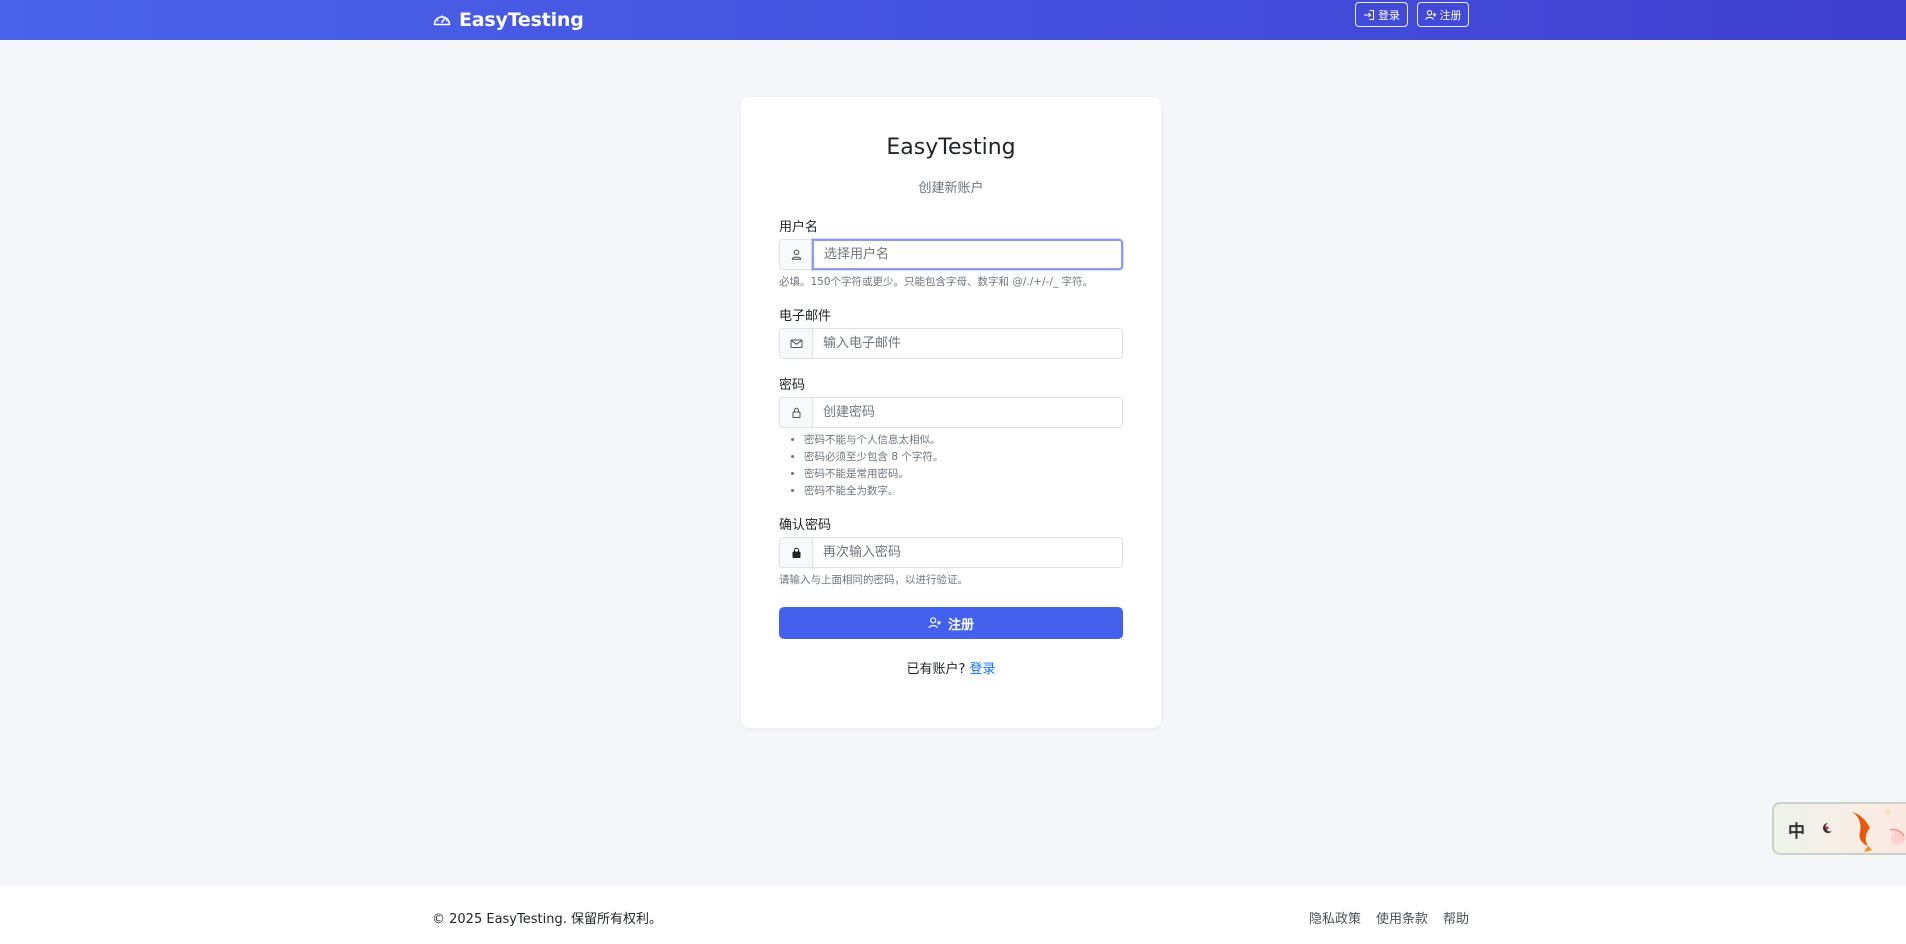  I want to click on envelope-icon, so click(795, 343).